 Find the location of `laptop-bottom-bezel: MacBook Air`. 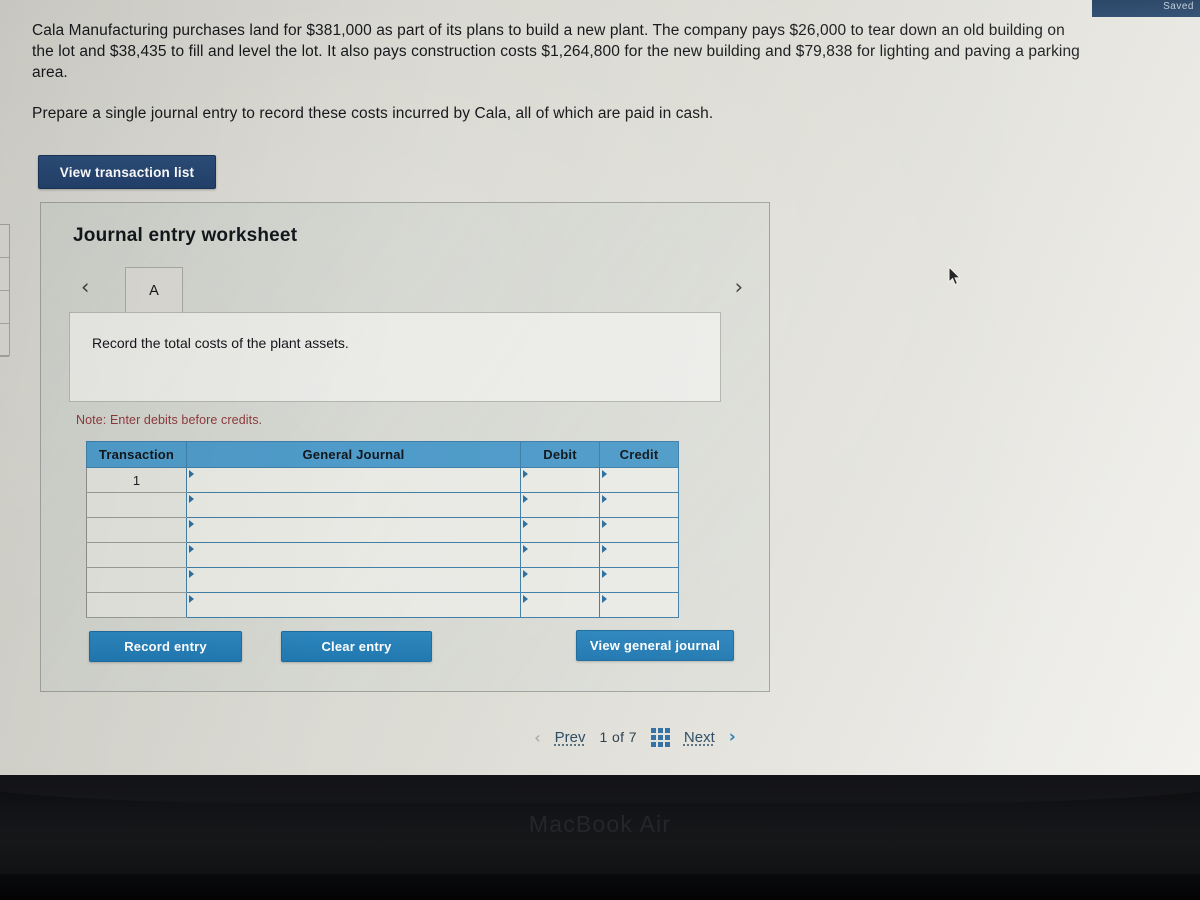

laptop-bottom-bezel: MacBook Air is located at coordinates (600, 837).